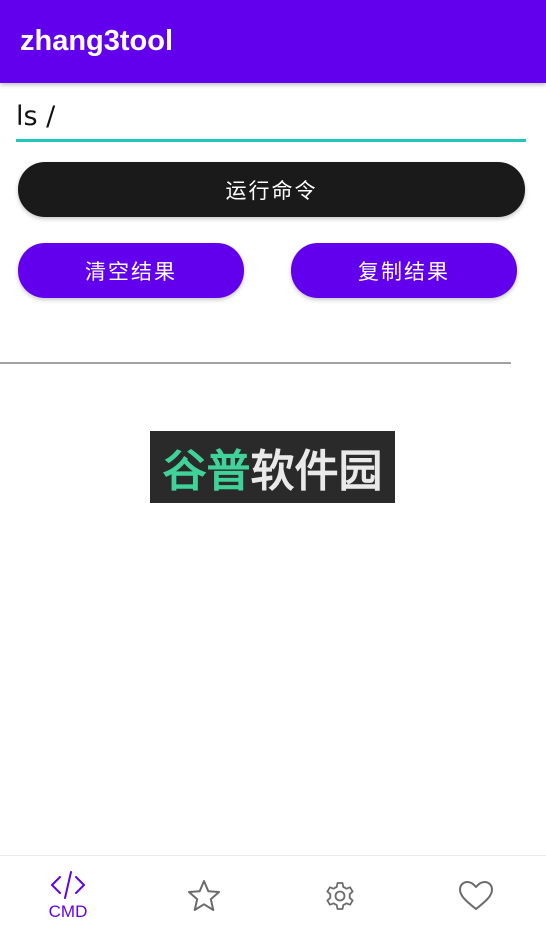 The image size is (546, 935). Describe the element at coordinates (271, 120) in the screenshot. I see `command-input` at that location.